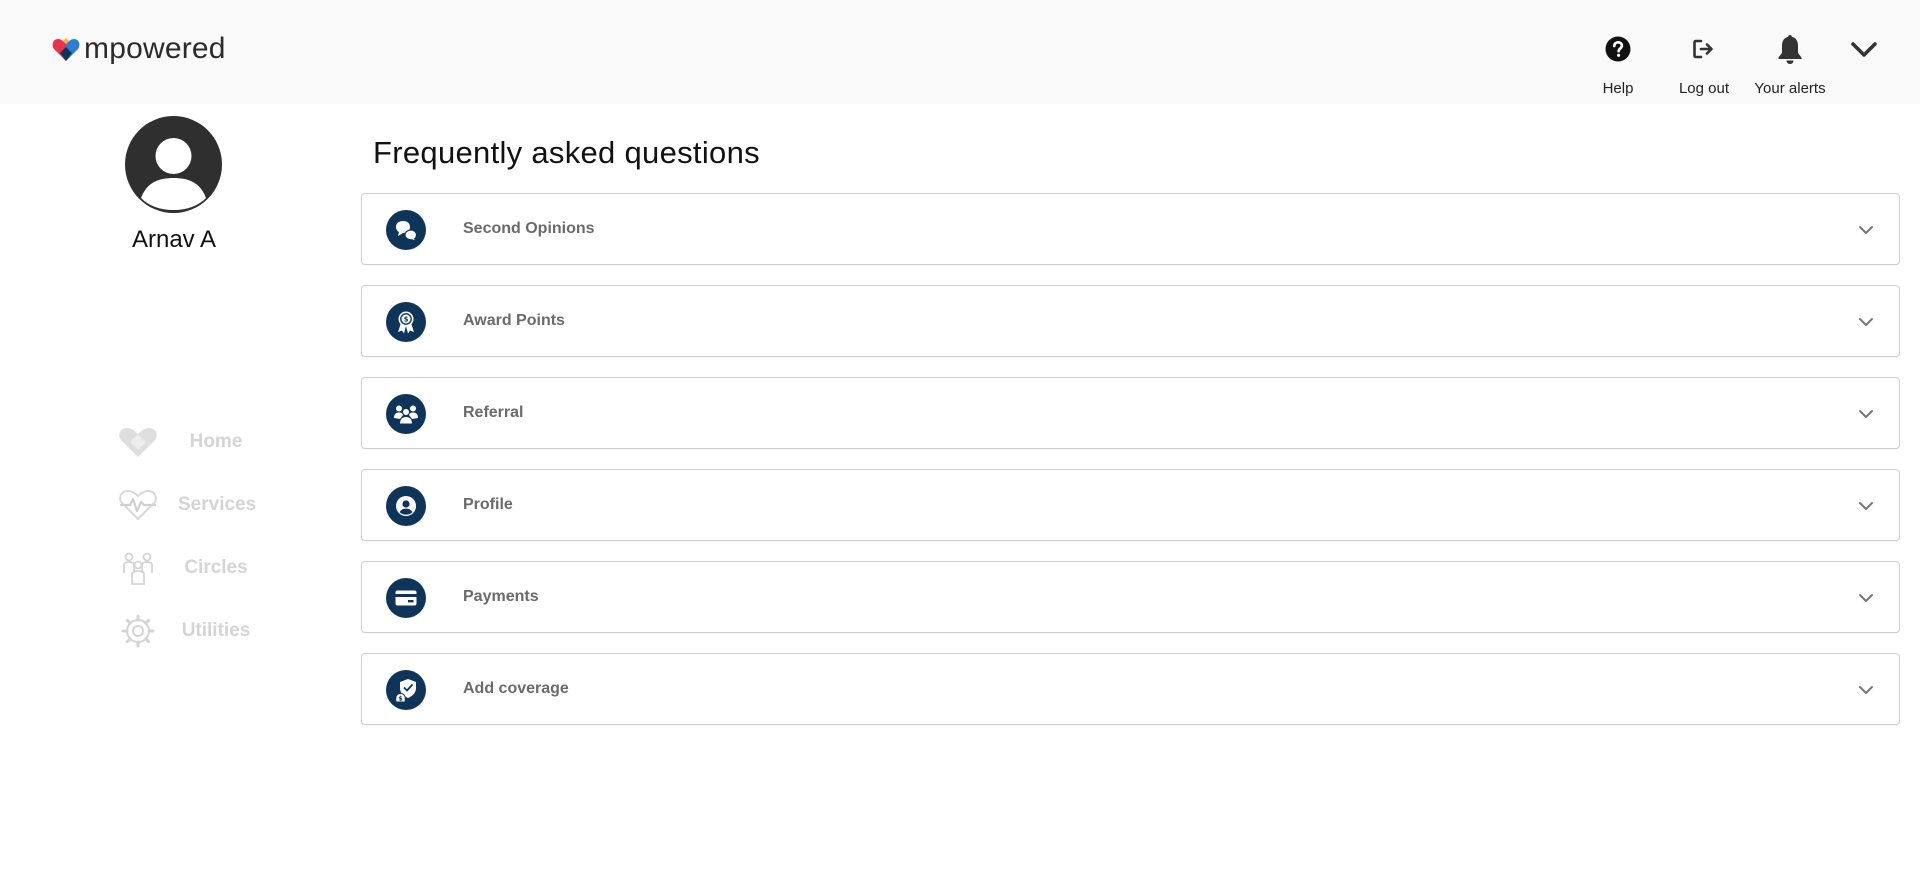  What do you see at coordinates (174, 239) in the screenshot?
I see `user-name: Arnav A` at bounding box center [174, 239].